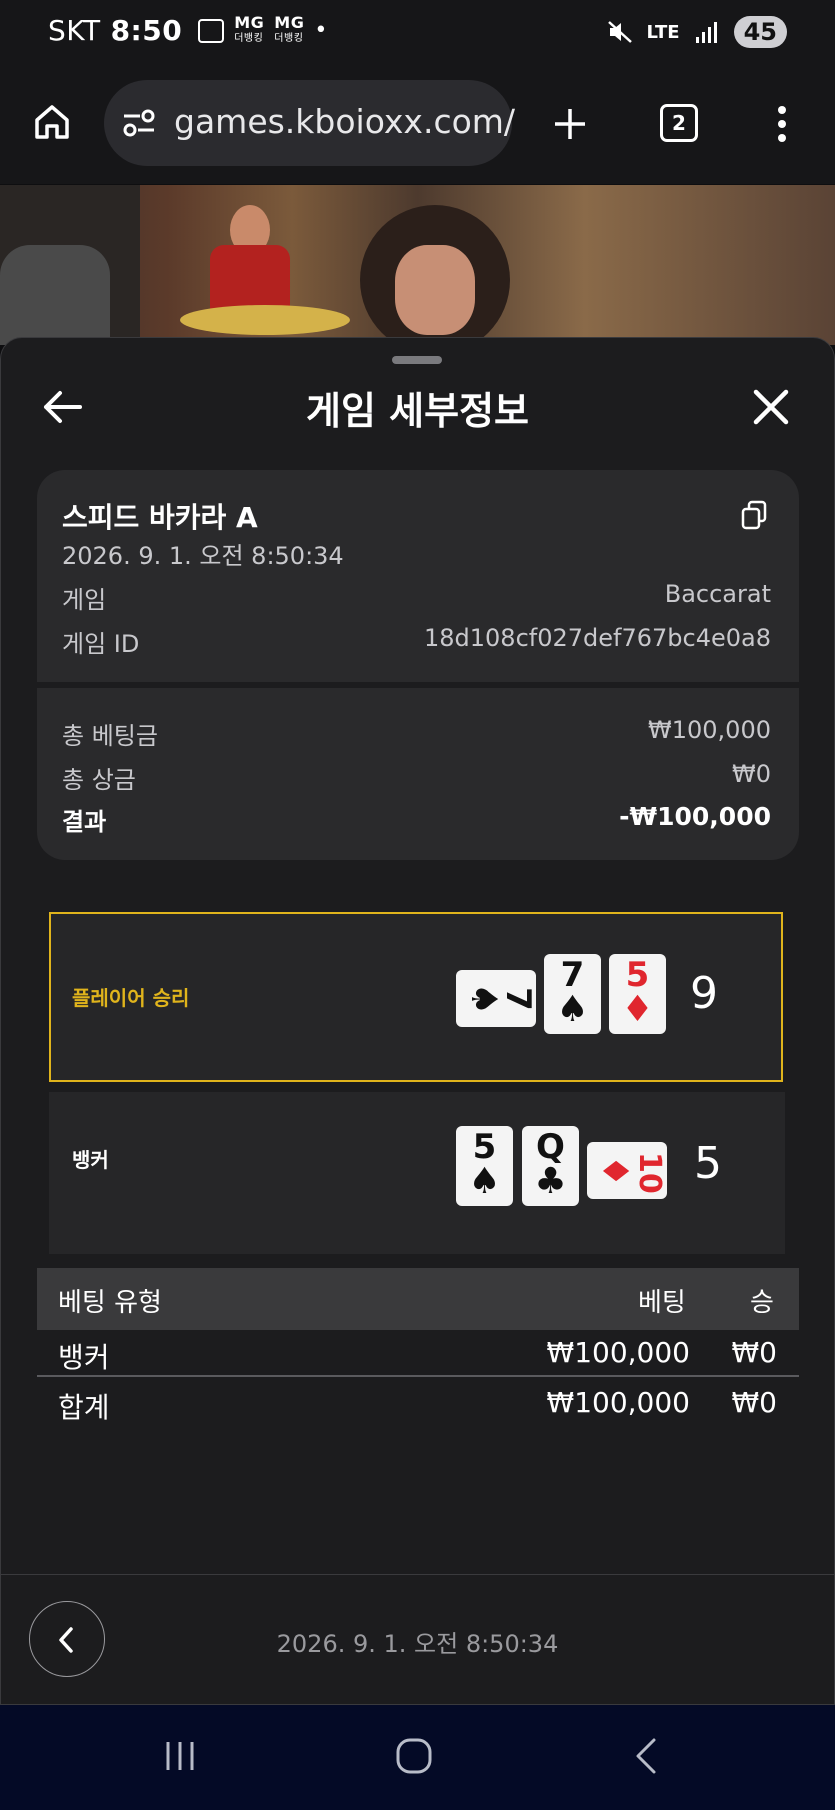  I want to click on total-bet-label: 총 베팅금, so click(110, 736).